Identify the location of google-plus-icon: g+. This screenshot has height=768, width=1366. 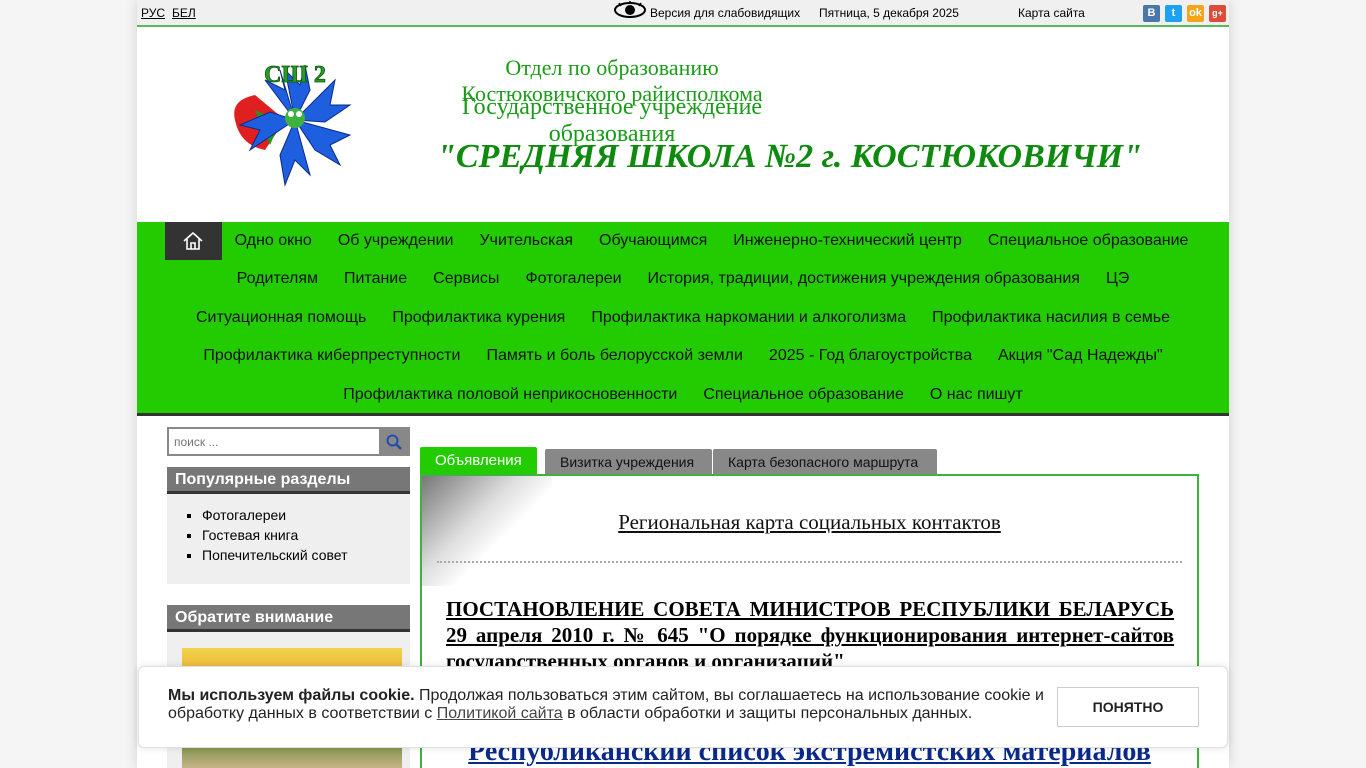
(1217, 13).